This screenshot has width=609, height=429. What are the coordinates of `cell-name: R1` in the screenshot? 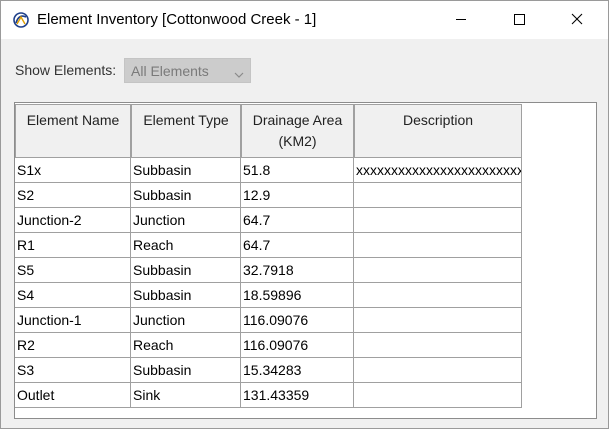 It's located at (73, 245).